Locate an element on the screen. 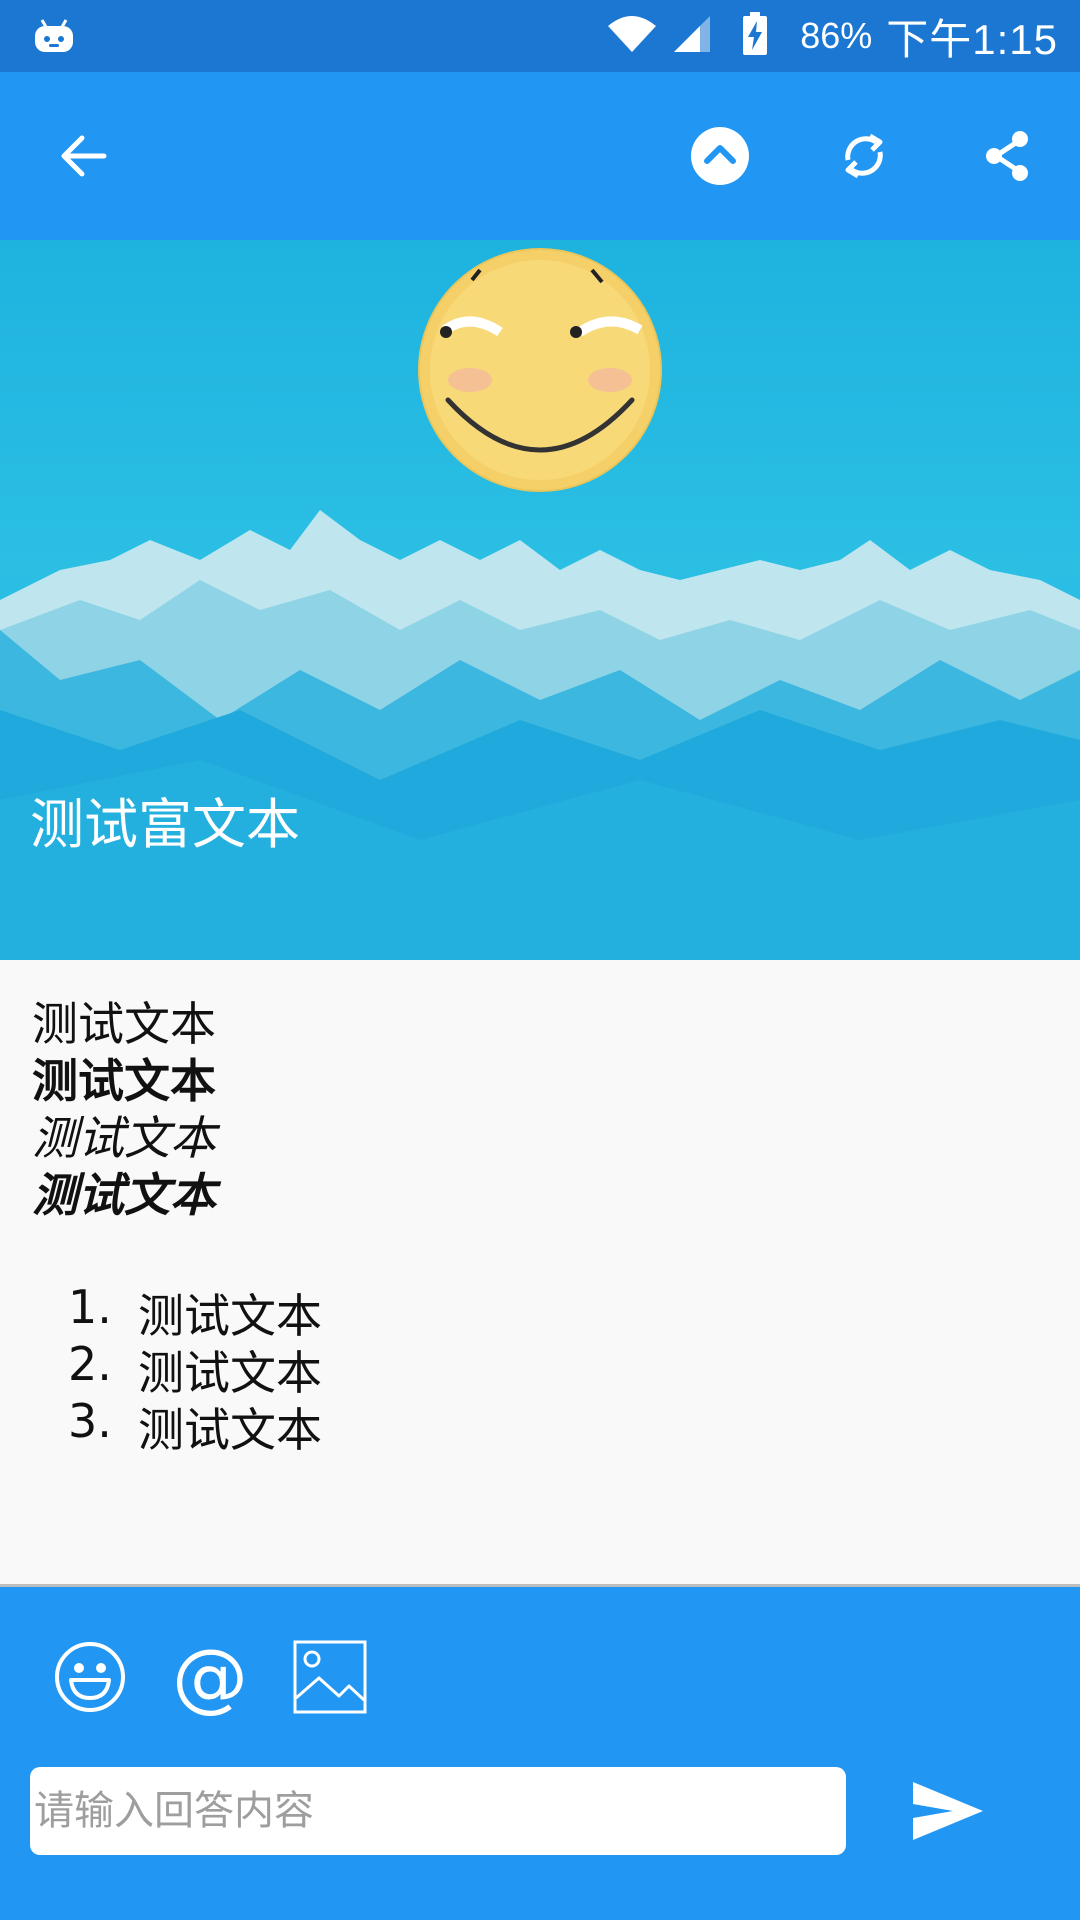 This screenshot has height=1920, width=1080. status-bar: 86% 下午1:15 is located at coordinates (540, 36).